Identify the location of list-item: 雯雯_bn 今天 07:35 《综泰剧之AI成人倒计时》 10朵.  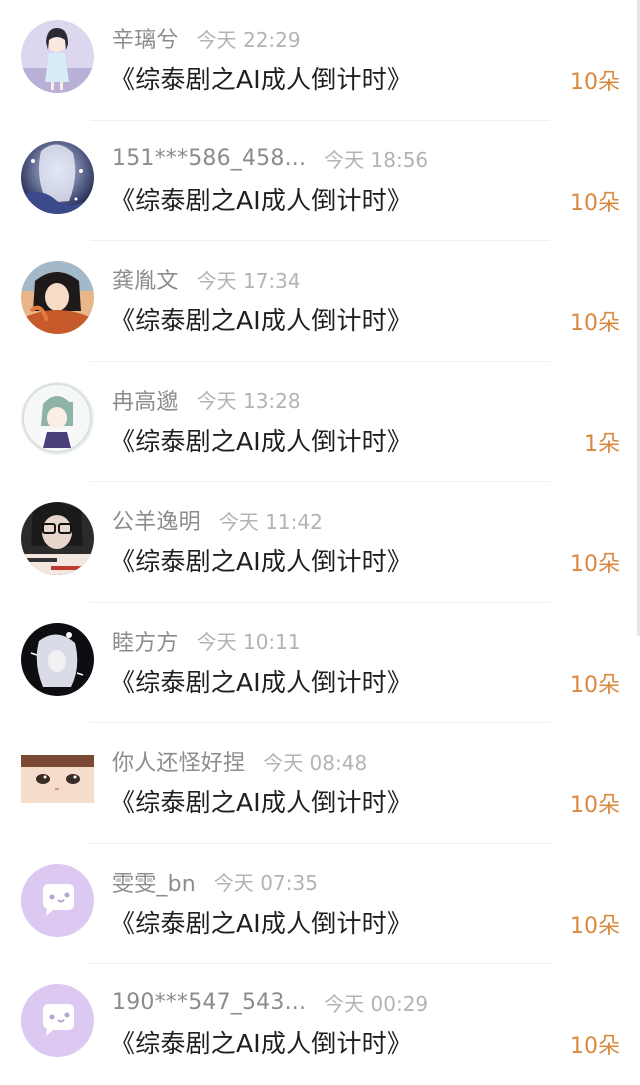
(320, 904).